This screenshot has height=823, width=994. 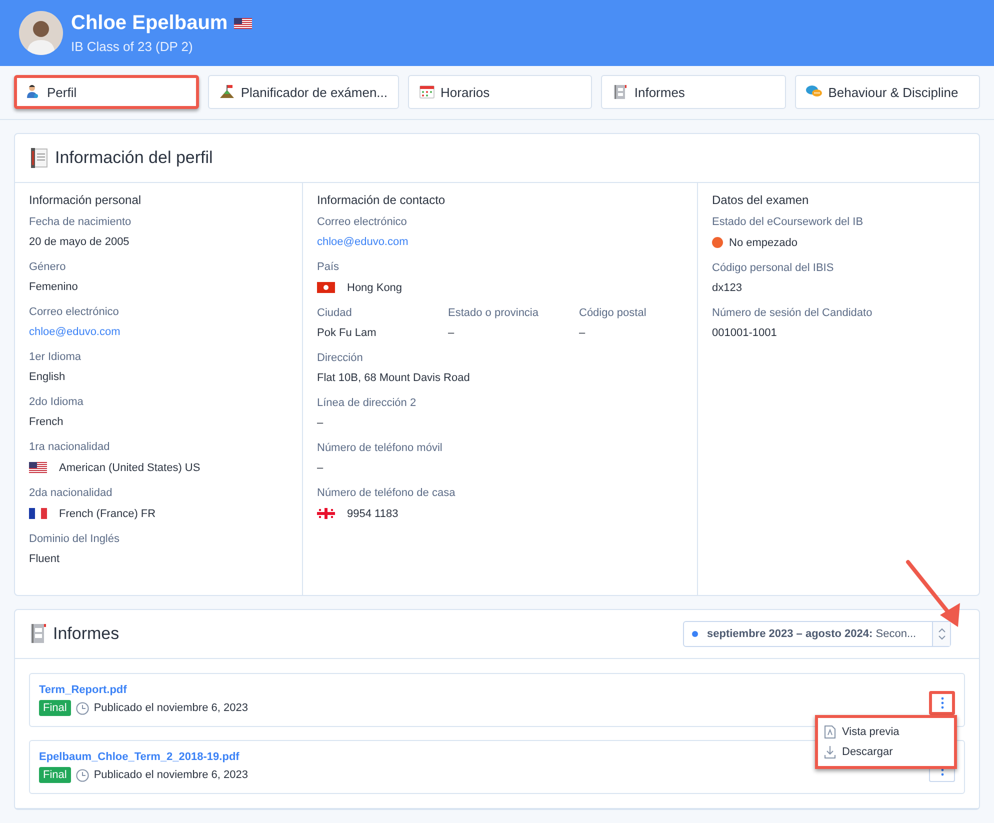 I want to click on download-icon, so click(x=830, y=752).